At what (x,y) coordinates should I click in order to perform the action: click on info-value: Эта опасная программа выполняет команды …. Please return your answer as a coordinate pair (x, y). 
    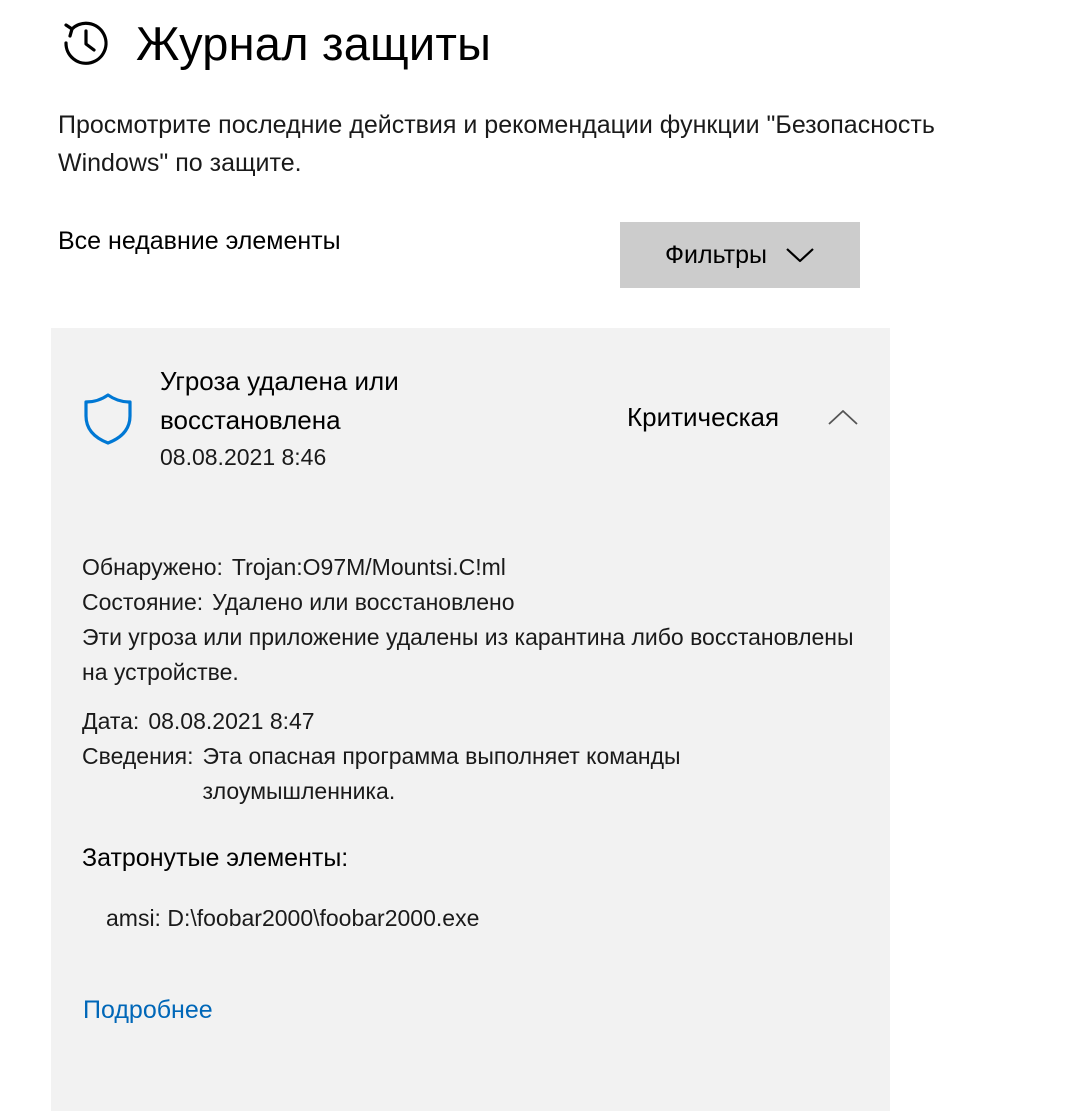
    Looking at the image, I should click on (441, 773).